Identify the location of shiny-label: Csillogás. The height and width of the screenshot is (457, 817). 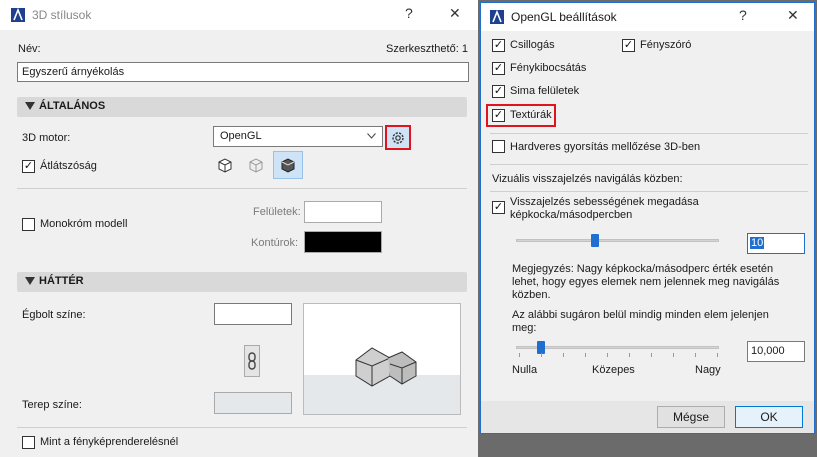
(532, 45).